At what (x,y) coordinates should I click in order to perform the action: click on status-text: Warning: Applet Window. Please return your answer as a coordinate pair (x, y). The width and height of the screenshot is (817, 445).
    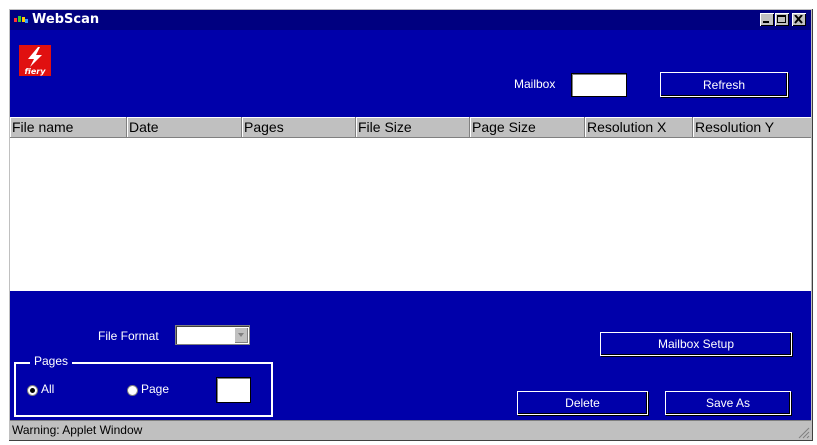
    Looking at the image, I should click on (77, 430).